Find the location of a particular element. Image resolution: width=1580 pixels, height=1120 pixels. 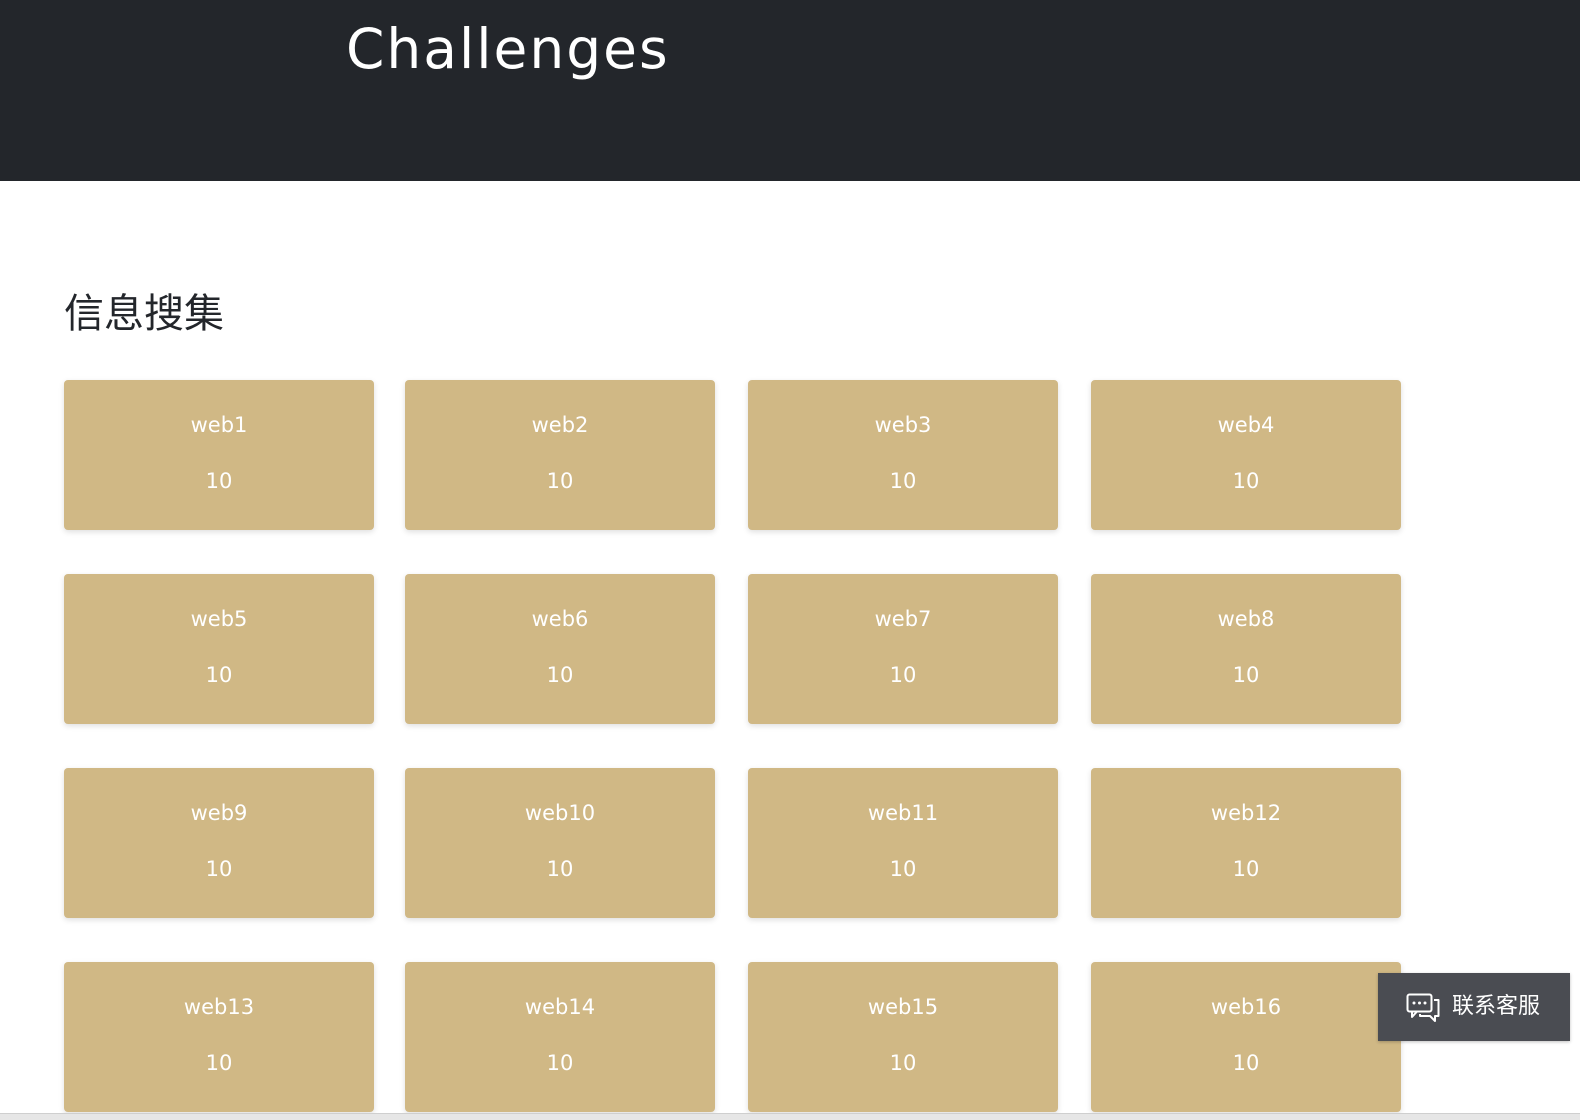

challenge-name: web6 is located at coordinates (560, 619).